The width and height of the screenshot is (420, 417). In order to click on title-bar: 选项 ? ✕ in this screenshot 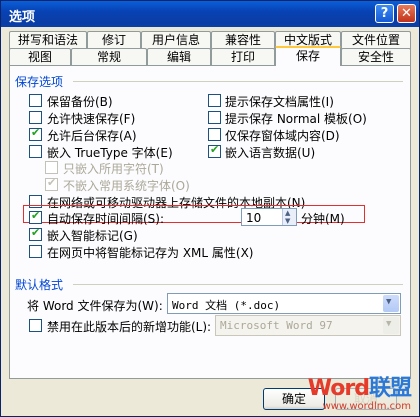, I will do `click(210, 14)`.